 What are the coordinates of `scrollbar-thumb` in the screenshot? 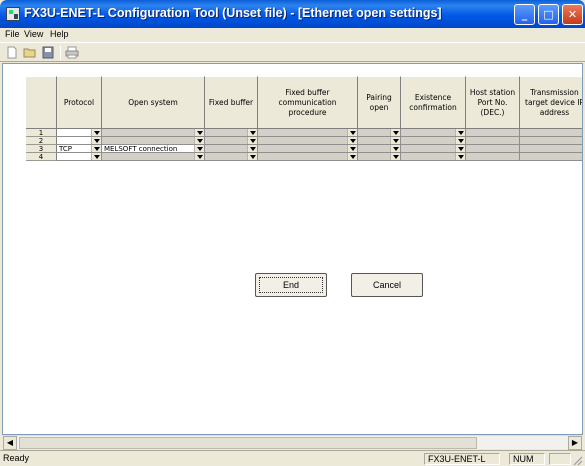 It's located at (248, 443).